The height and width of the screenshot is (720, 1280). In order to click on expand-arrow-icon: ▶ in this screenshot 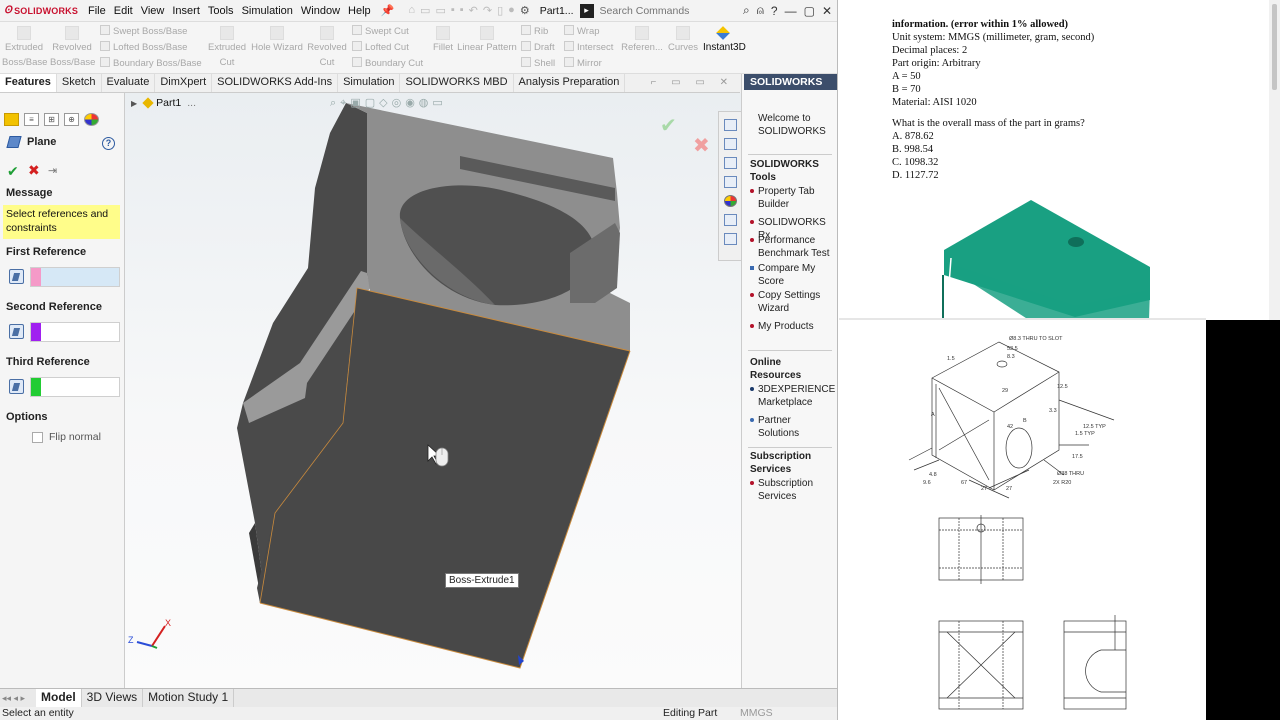, I will do `click(134, 103)`.